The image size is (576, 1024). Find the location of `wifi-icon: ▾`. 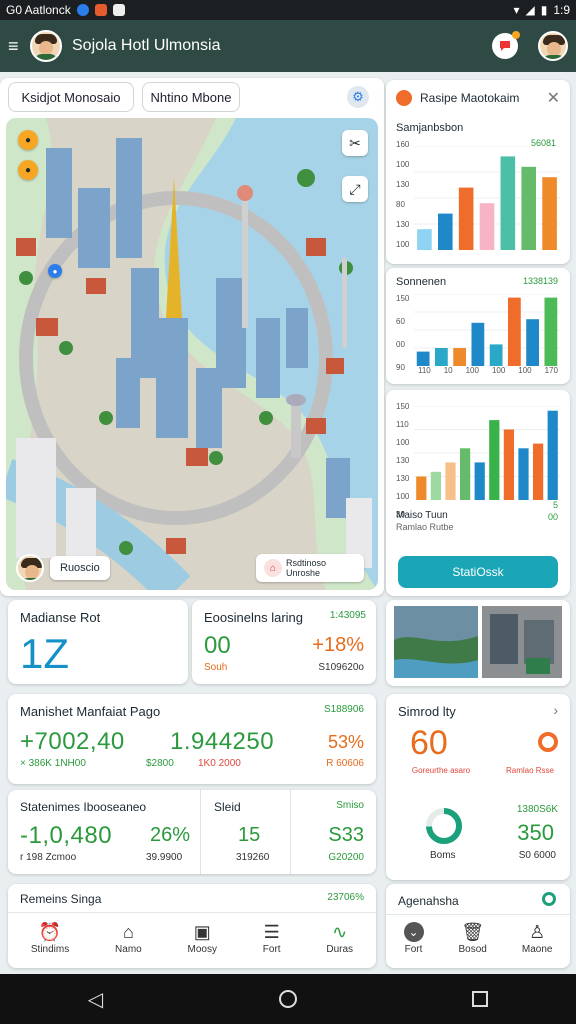

wifi-icon: ▾ is located at coordinates (516, 10).